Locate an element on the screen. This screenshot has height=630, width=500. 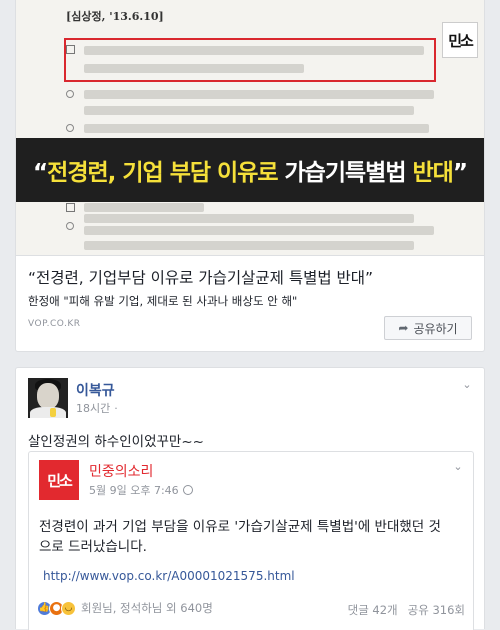
banner-highlight-text: 전경련, 기업 부담 이유로 is located at coordinates (162, 173).